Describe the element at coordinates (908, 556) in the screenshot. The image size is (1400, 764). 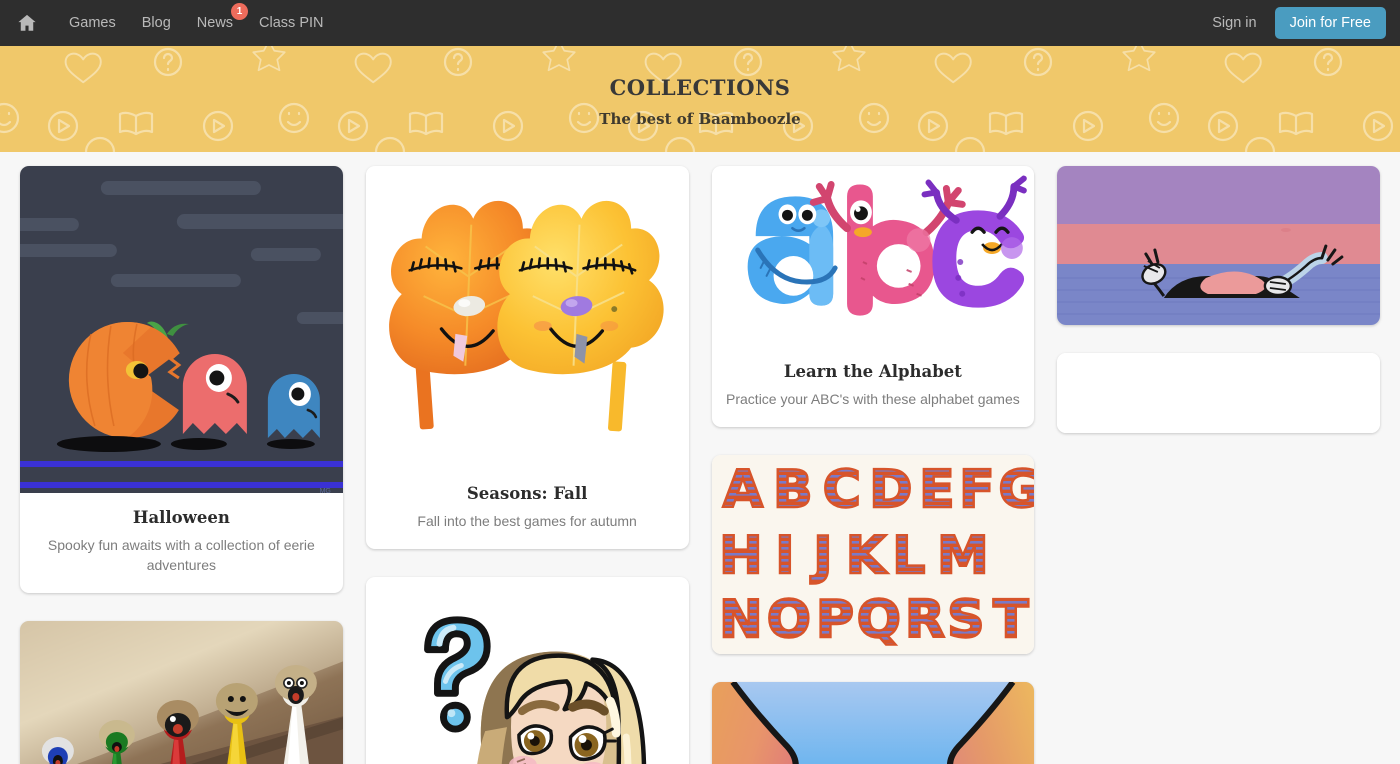
I see `svg-text: L` at that location.